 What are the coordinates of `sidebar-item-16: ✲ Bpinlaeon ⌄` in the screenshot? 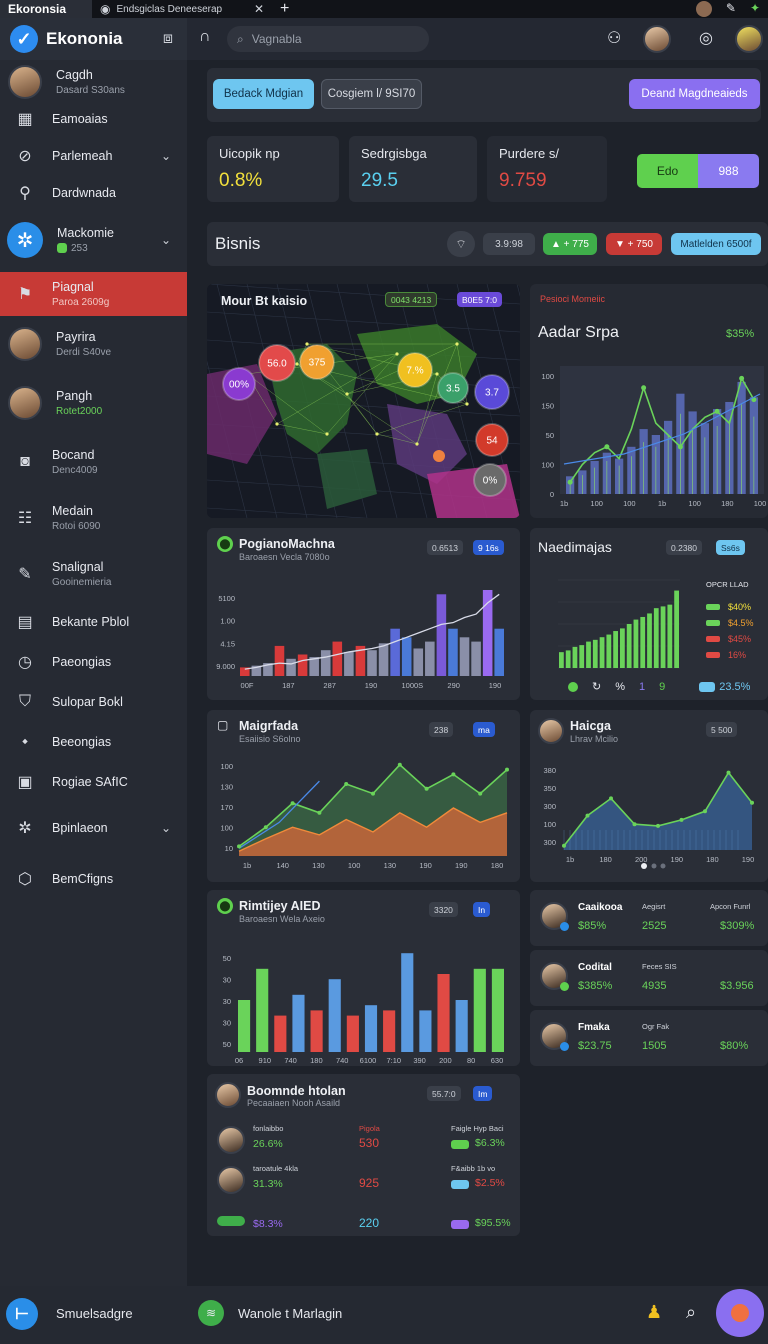 It's located at (93, 828).